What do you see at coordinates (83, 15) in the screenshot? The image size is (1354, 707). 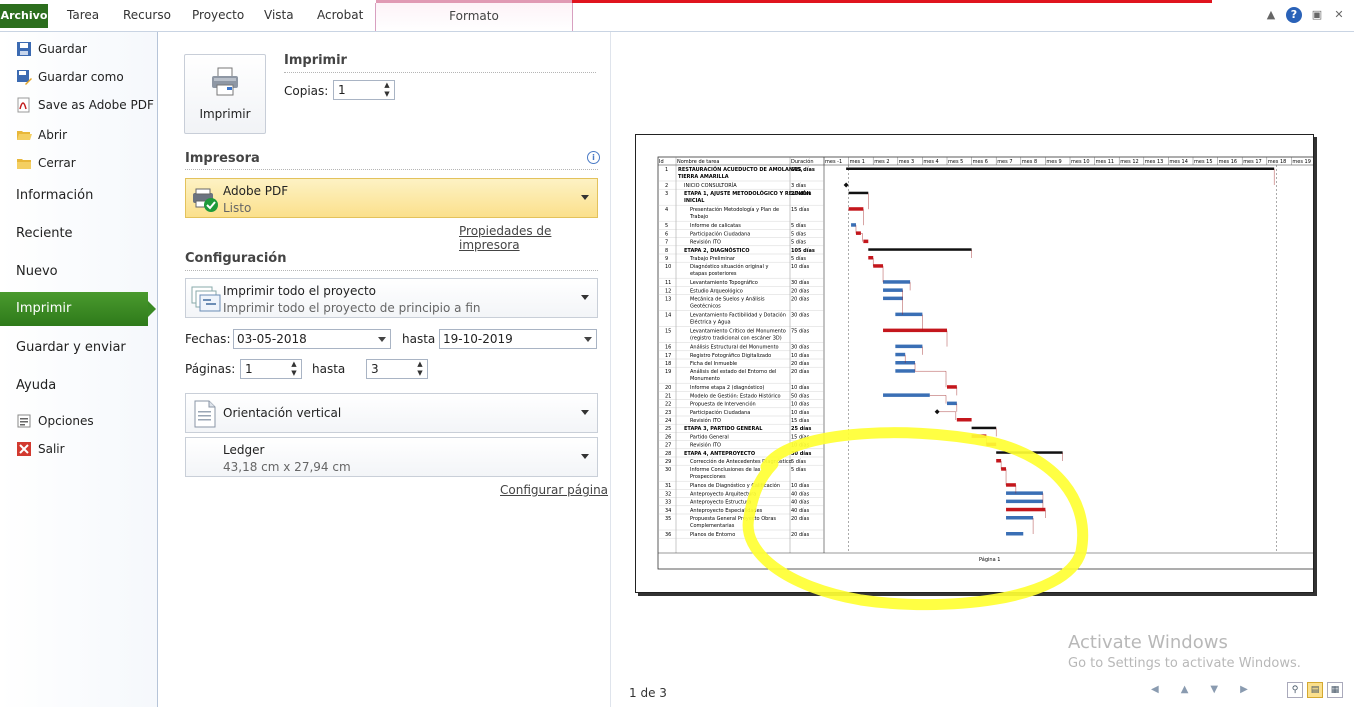 I see `tab-tarea: Tarea` at bounding box center [83, 15].